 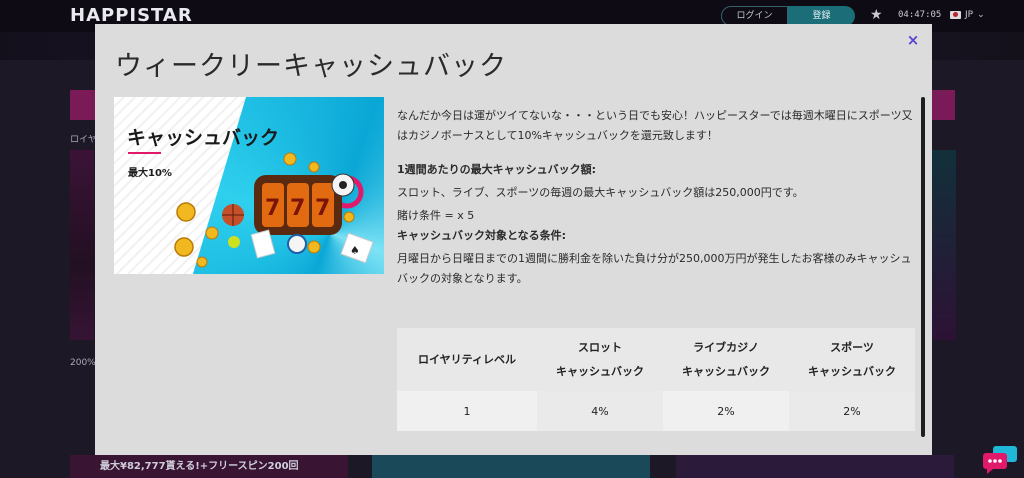 I want to click on language-selector: JP ⌄, so click(x=967, y=15).